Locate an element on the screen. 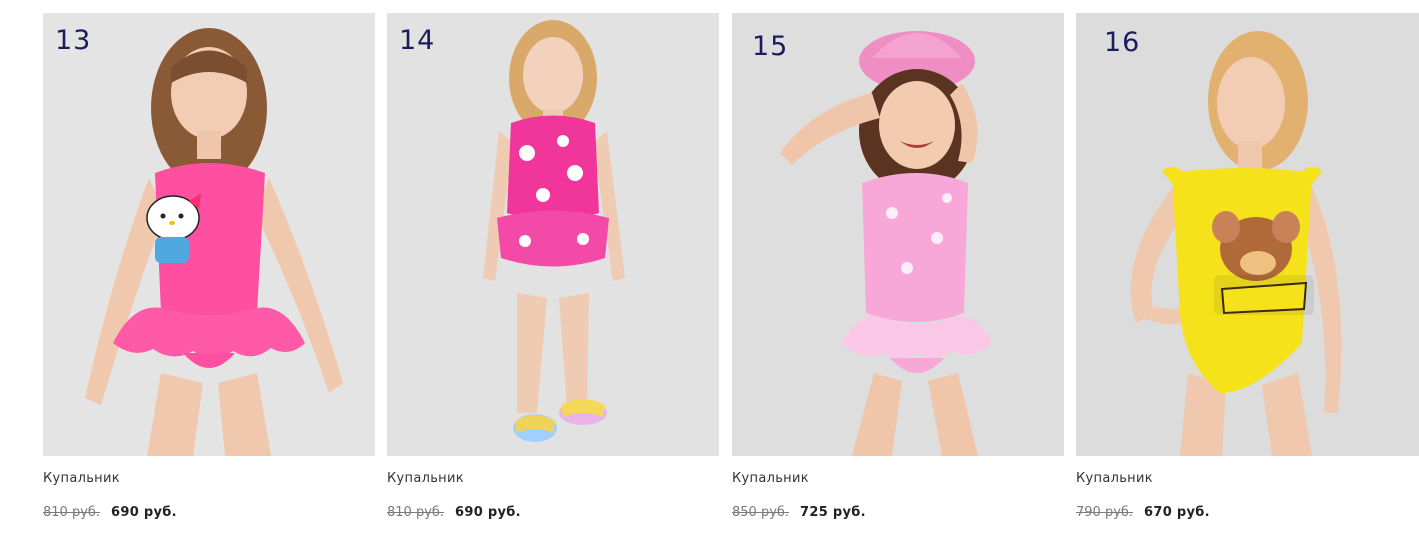  price-block: 850 руб. 725 руб. is located at coordinates (898, 512).